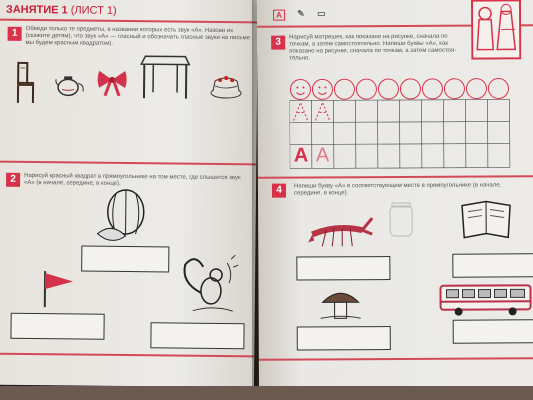 The width and height of the screenshot is (533, 400). What do you see at coordinates (401, 220) in the screenshot?
I see `jar-icon` at bounding box center [401, 220].